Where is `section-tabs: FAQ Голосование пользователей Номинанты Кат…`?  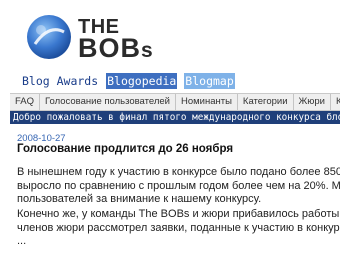 section-tabs: FAQ Голосование пользователей Номинанты Кат… is located at coordinates (175, 102).